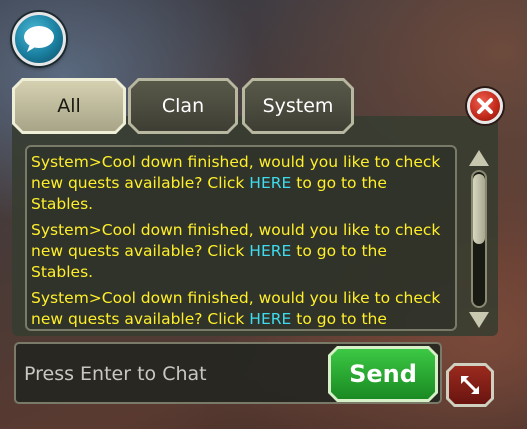  Describe the element at coordinates (479, 320) in the screenshot. I see `arrow-down-icon` at that location.